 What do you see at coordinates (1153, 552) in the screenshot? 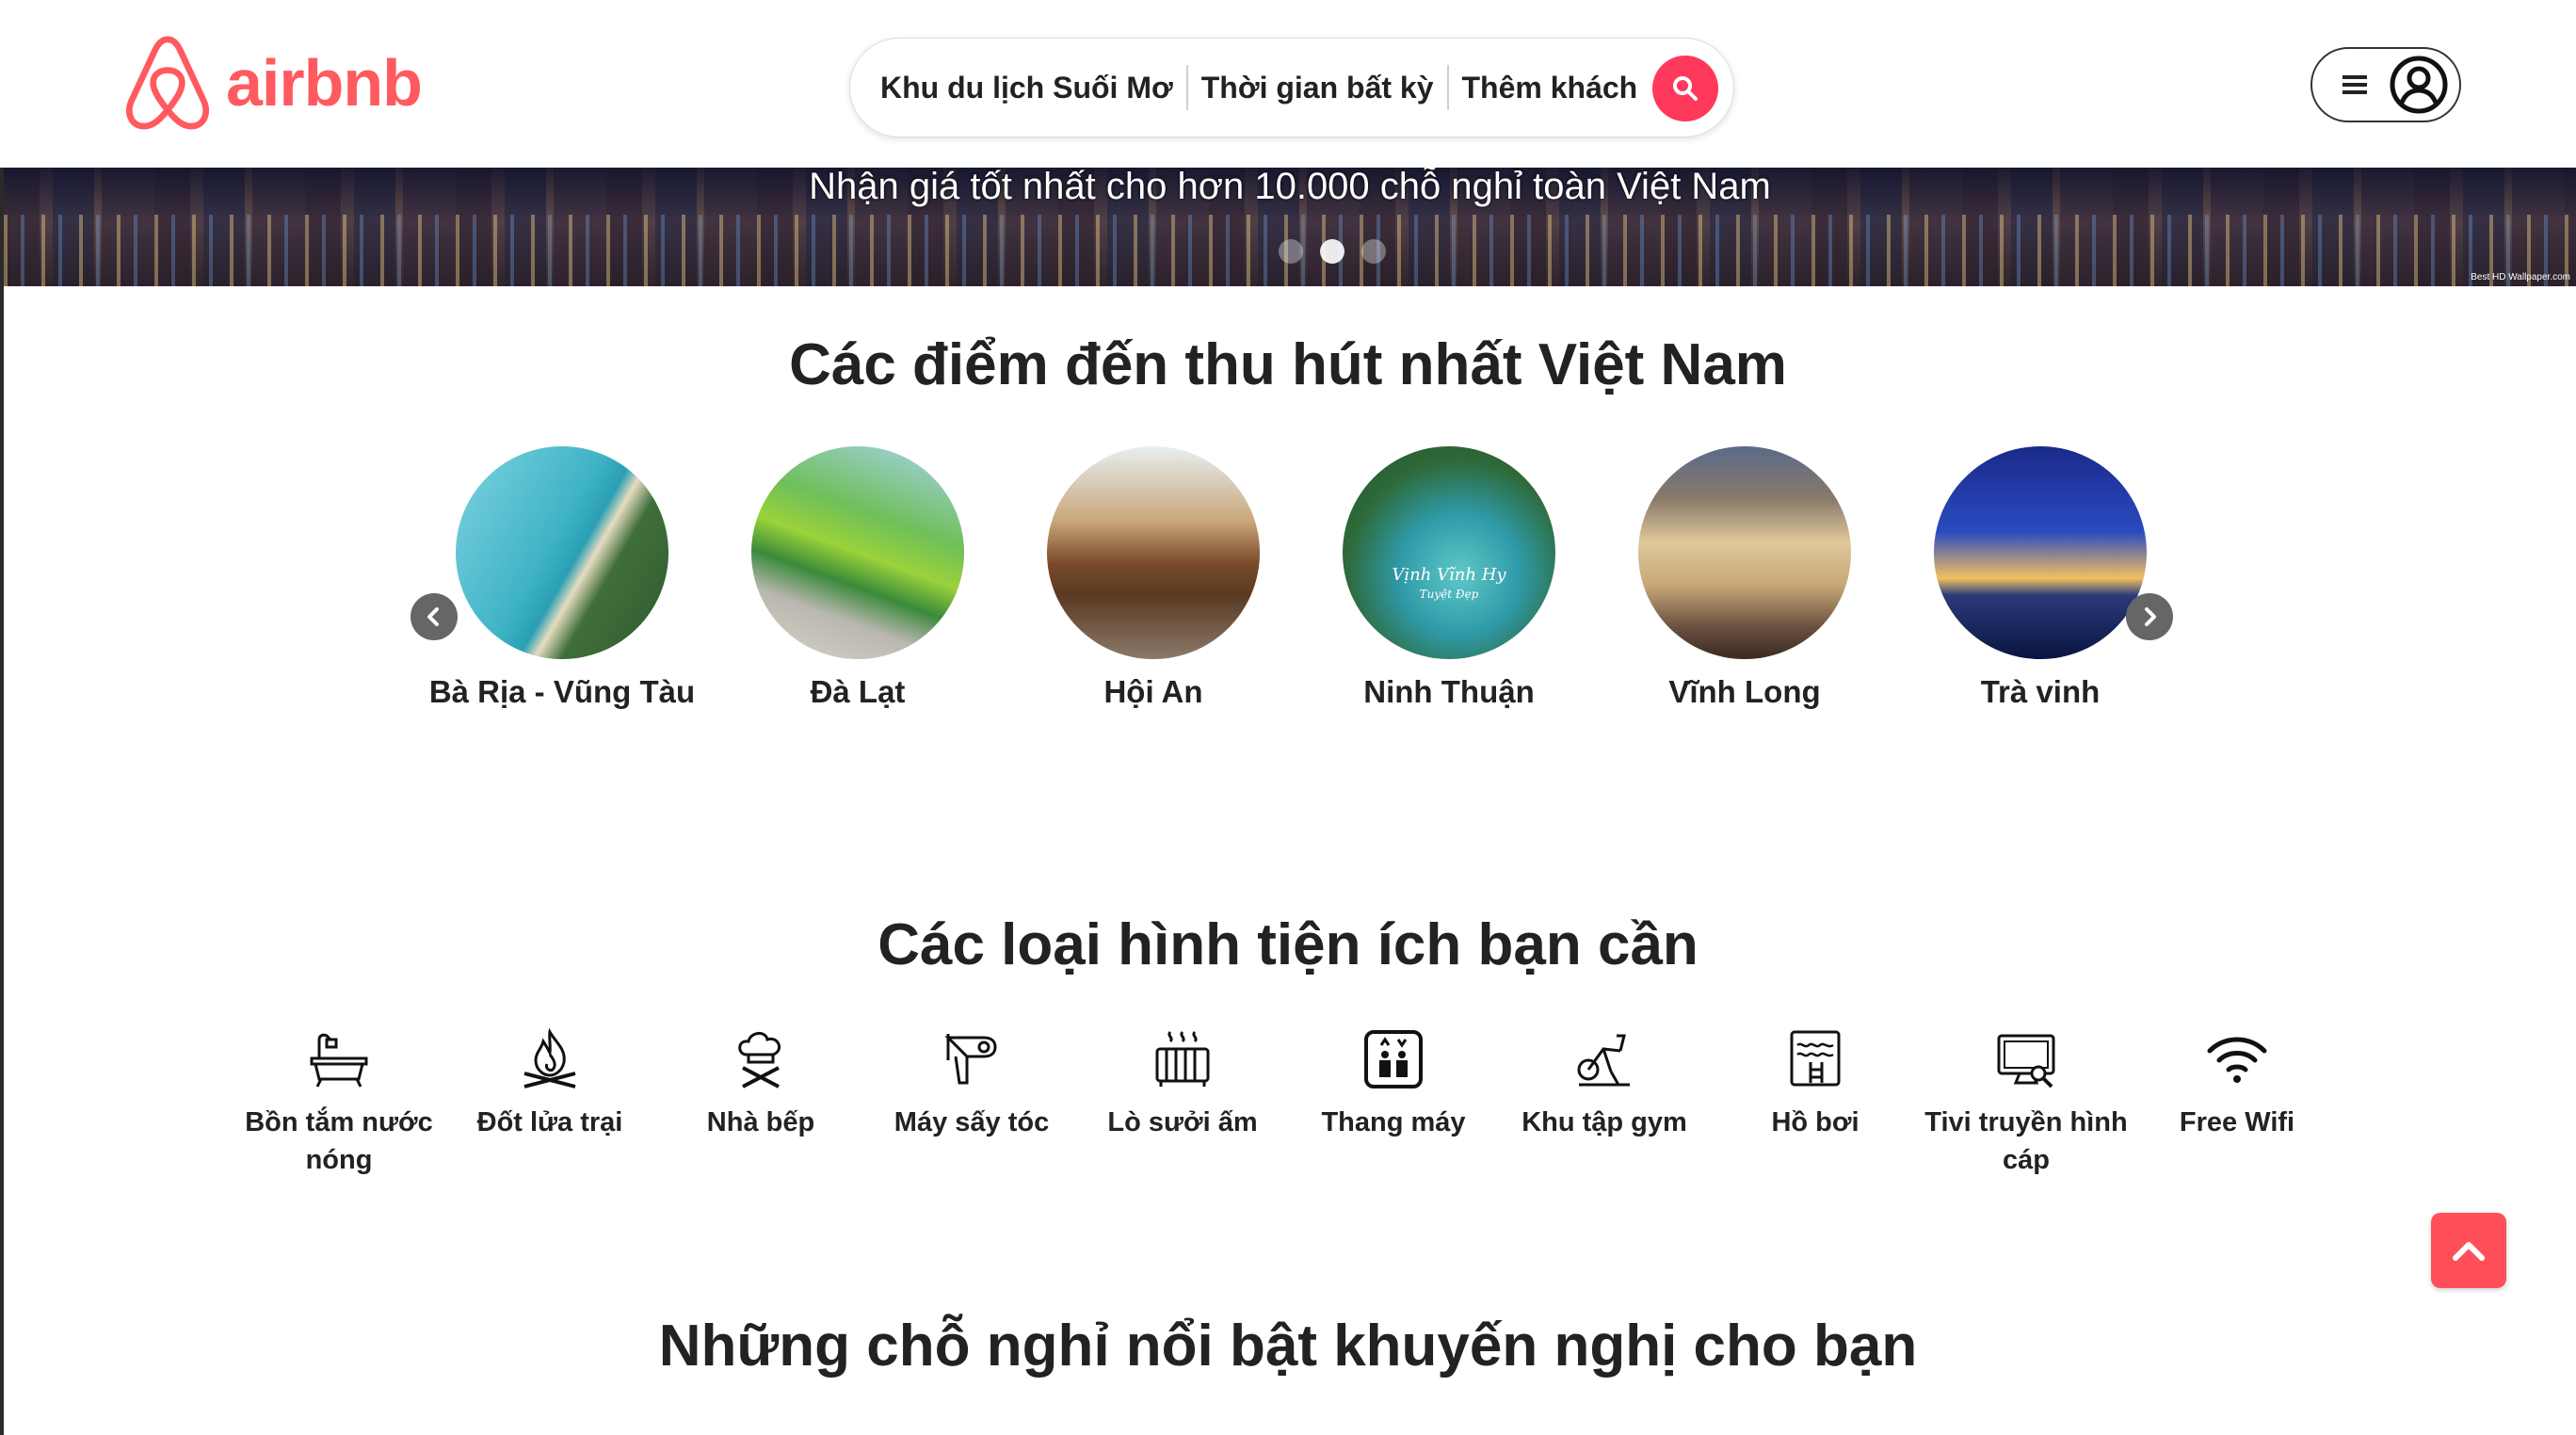
I see `destination-image-hoian` at bounding box center [1153, 552].